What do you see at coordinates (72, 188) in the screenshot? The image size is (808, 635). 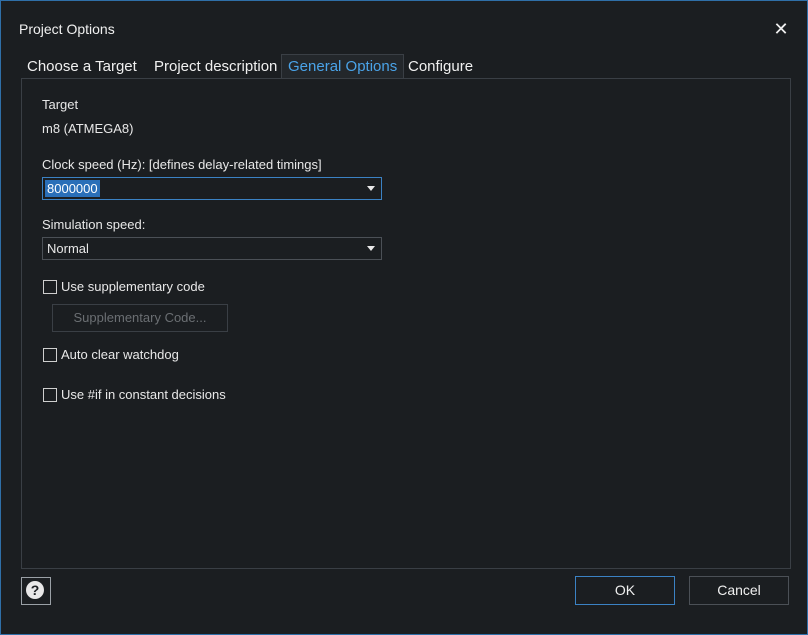 I see `clock-speed-value: 8000000` at bounding box center [72, 188].